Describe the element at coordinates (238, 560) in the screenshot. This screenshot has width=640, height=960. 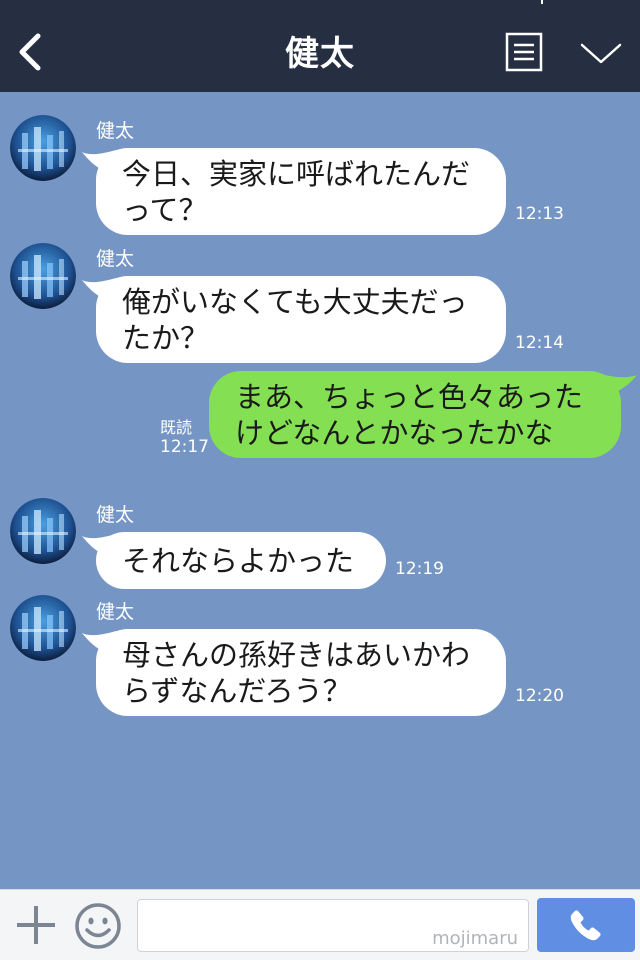
I see `message-text: それならよかった` at that location.